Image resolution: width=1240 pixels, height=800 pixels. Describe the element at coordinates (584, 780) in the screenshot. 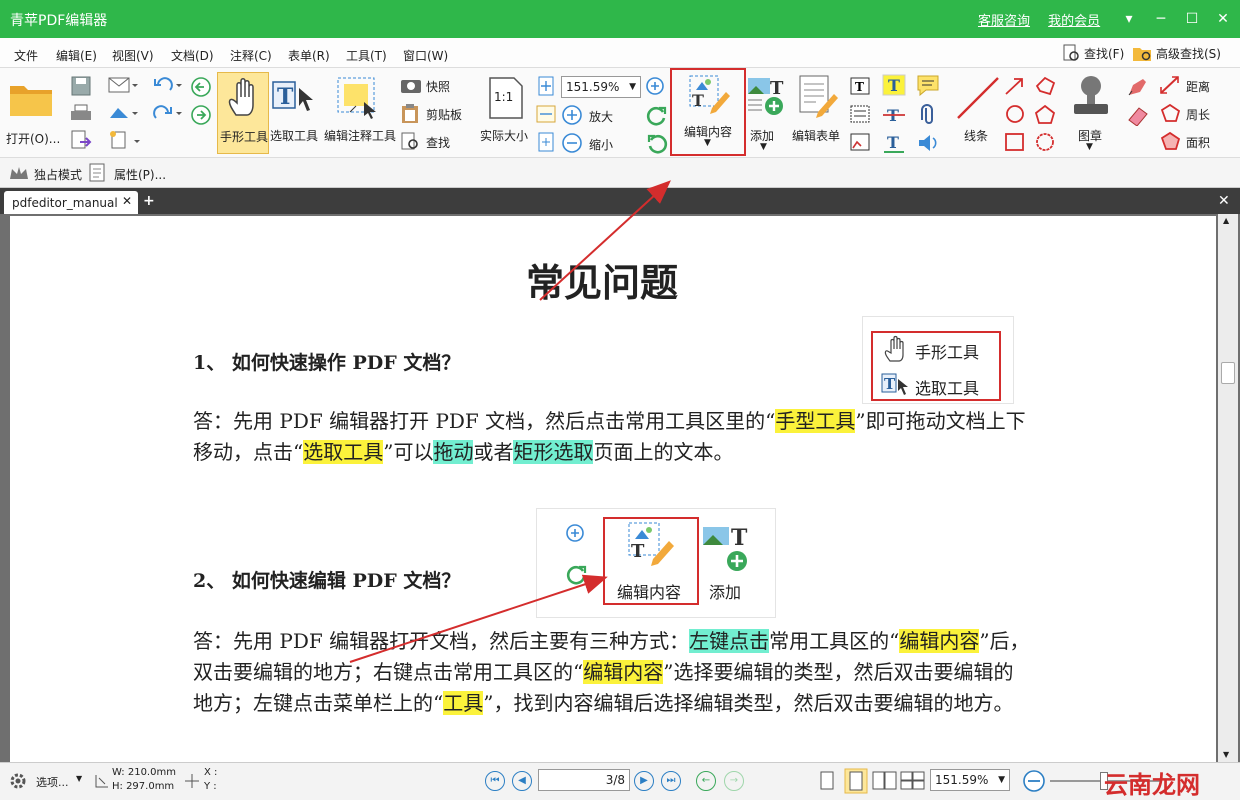

I see `page-number-input: 3/8` at that location.